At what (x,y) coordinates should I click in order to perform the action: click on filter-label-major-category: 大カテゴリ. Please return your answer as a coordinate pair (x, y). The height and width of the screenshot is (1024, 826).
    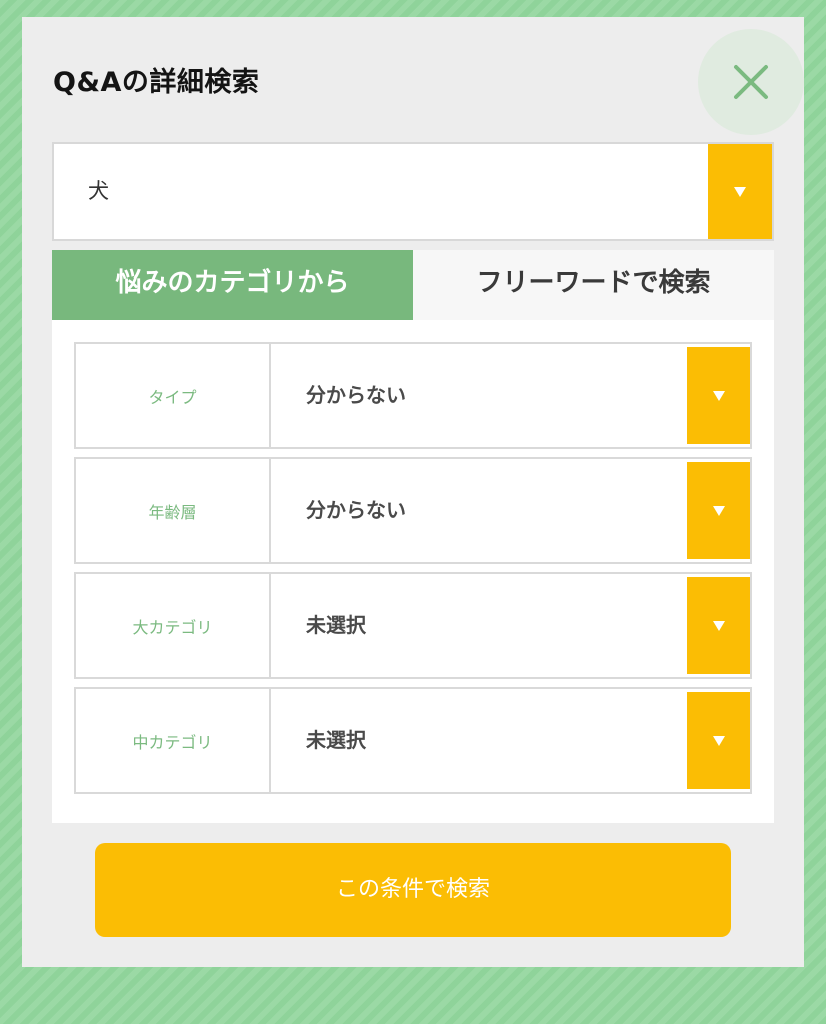
    Looking at the image, I should click on (173, 625).